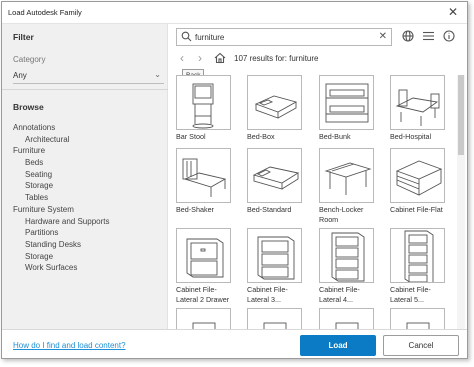 This screenshot has width=474, height=367. What do you see at coordinates (61, 210) in the screenshot?
I see `tree-item: Furniture System` at bounding box center [61, 210].